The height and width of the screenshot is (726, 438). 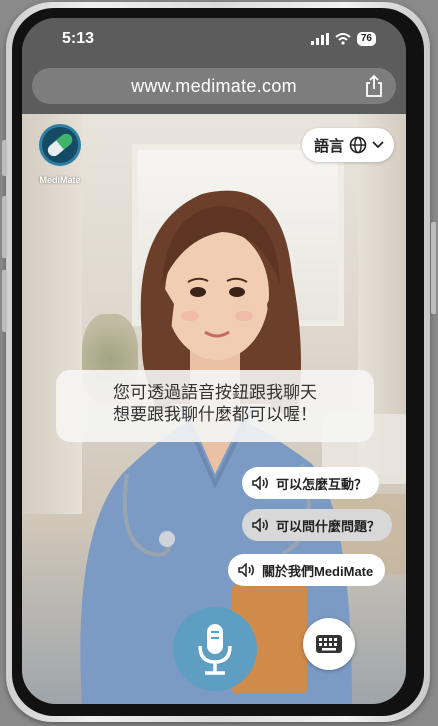 I want to click on browser-bar: www.medimate.com, so click(x=214, y=88).